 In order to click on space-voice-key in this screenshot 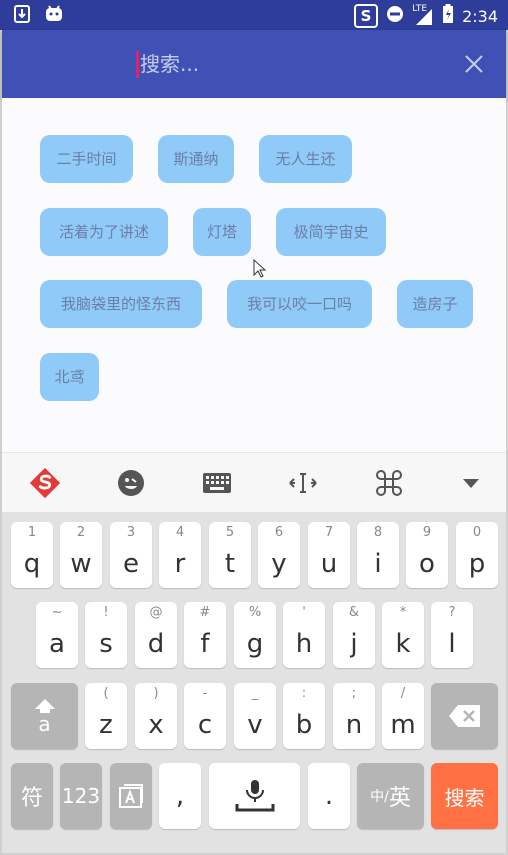, I will do `click(254, 796)`.